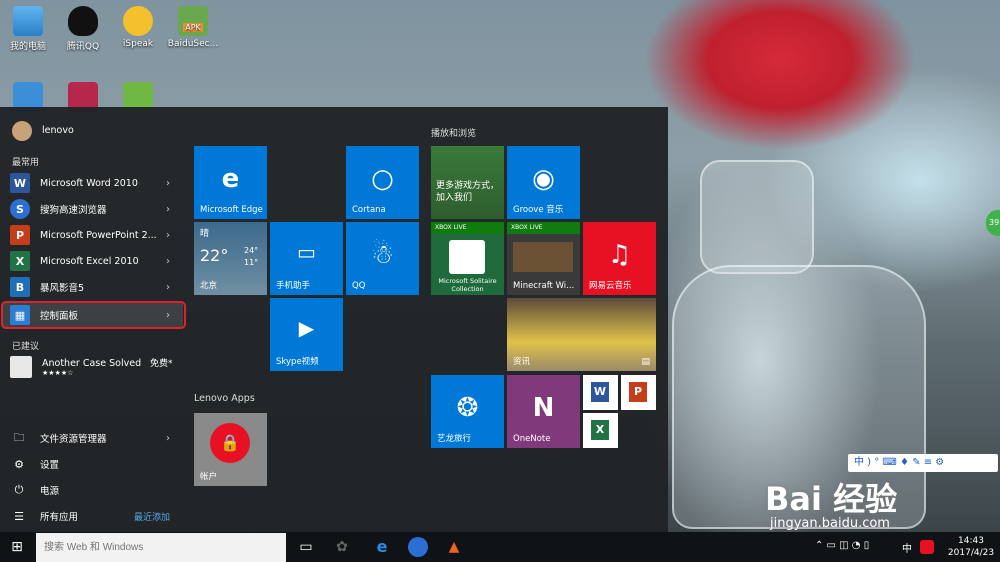  Describe the element at coordinates (19, 516) in the screenshot. I see `list-icon: ☰` at that location.